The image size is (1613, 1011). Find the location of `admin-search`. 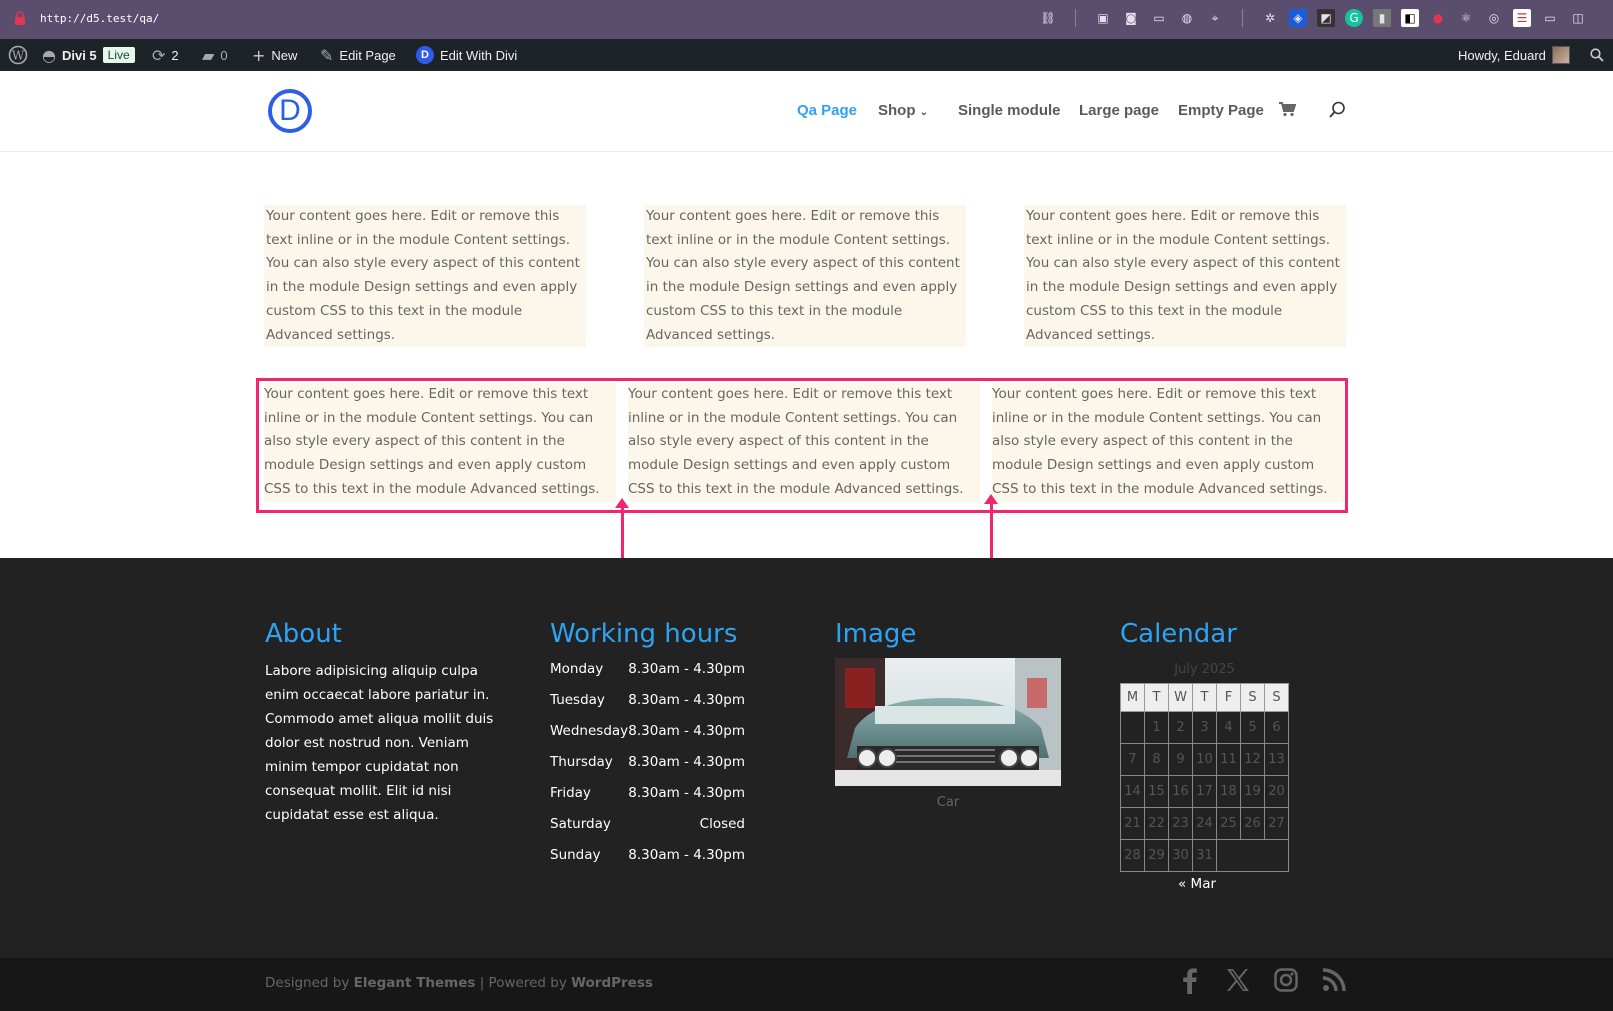

admin-search is located at coordinates (1597, 55).